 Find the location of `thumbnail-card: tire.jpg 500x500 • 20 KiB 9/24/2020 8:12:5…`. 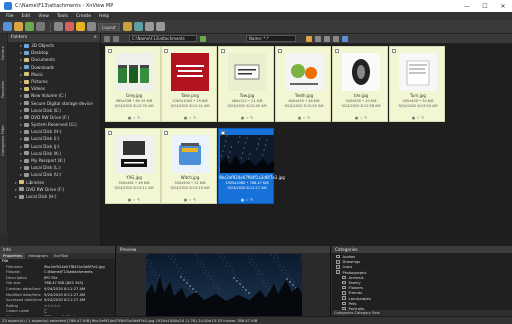

thumbnail-card: tire.jpg 500x500 • 20 KiB 9/24/2020 8:12:5… is located at coordinates (360, 84).